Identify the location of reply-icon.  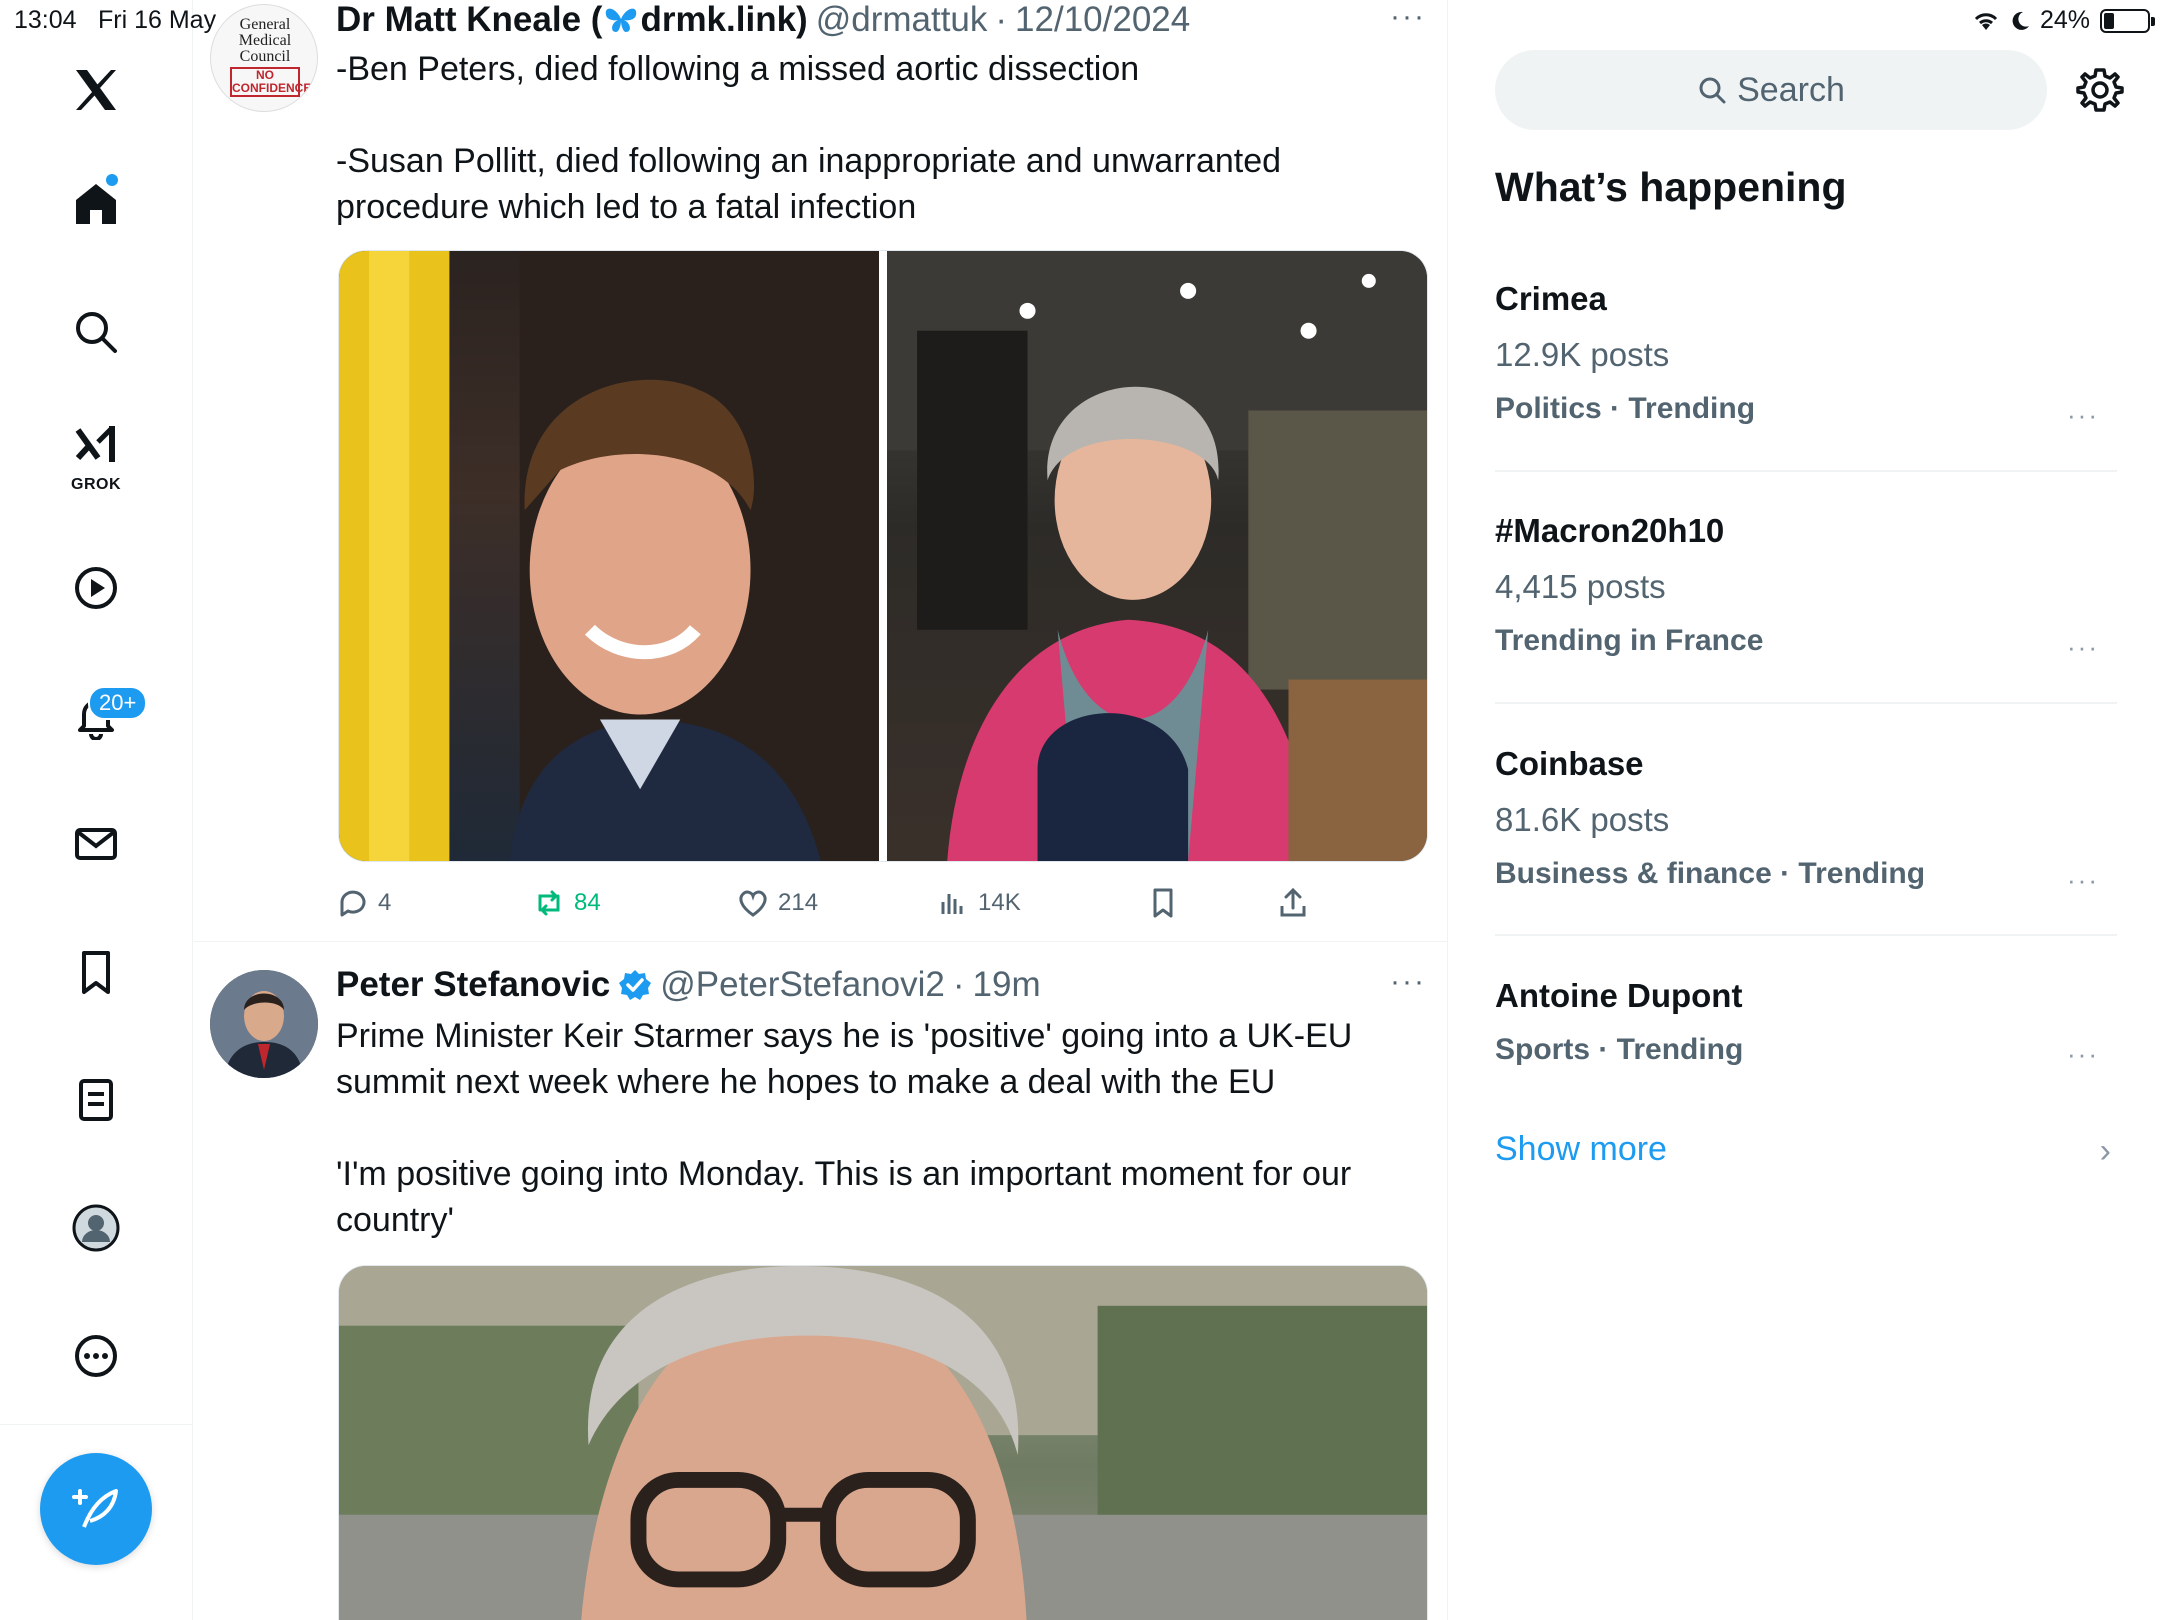
(353, 903).